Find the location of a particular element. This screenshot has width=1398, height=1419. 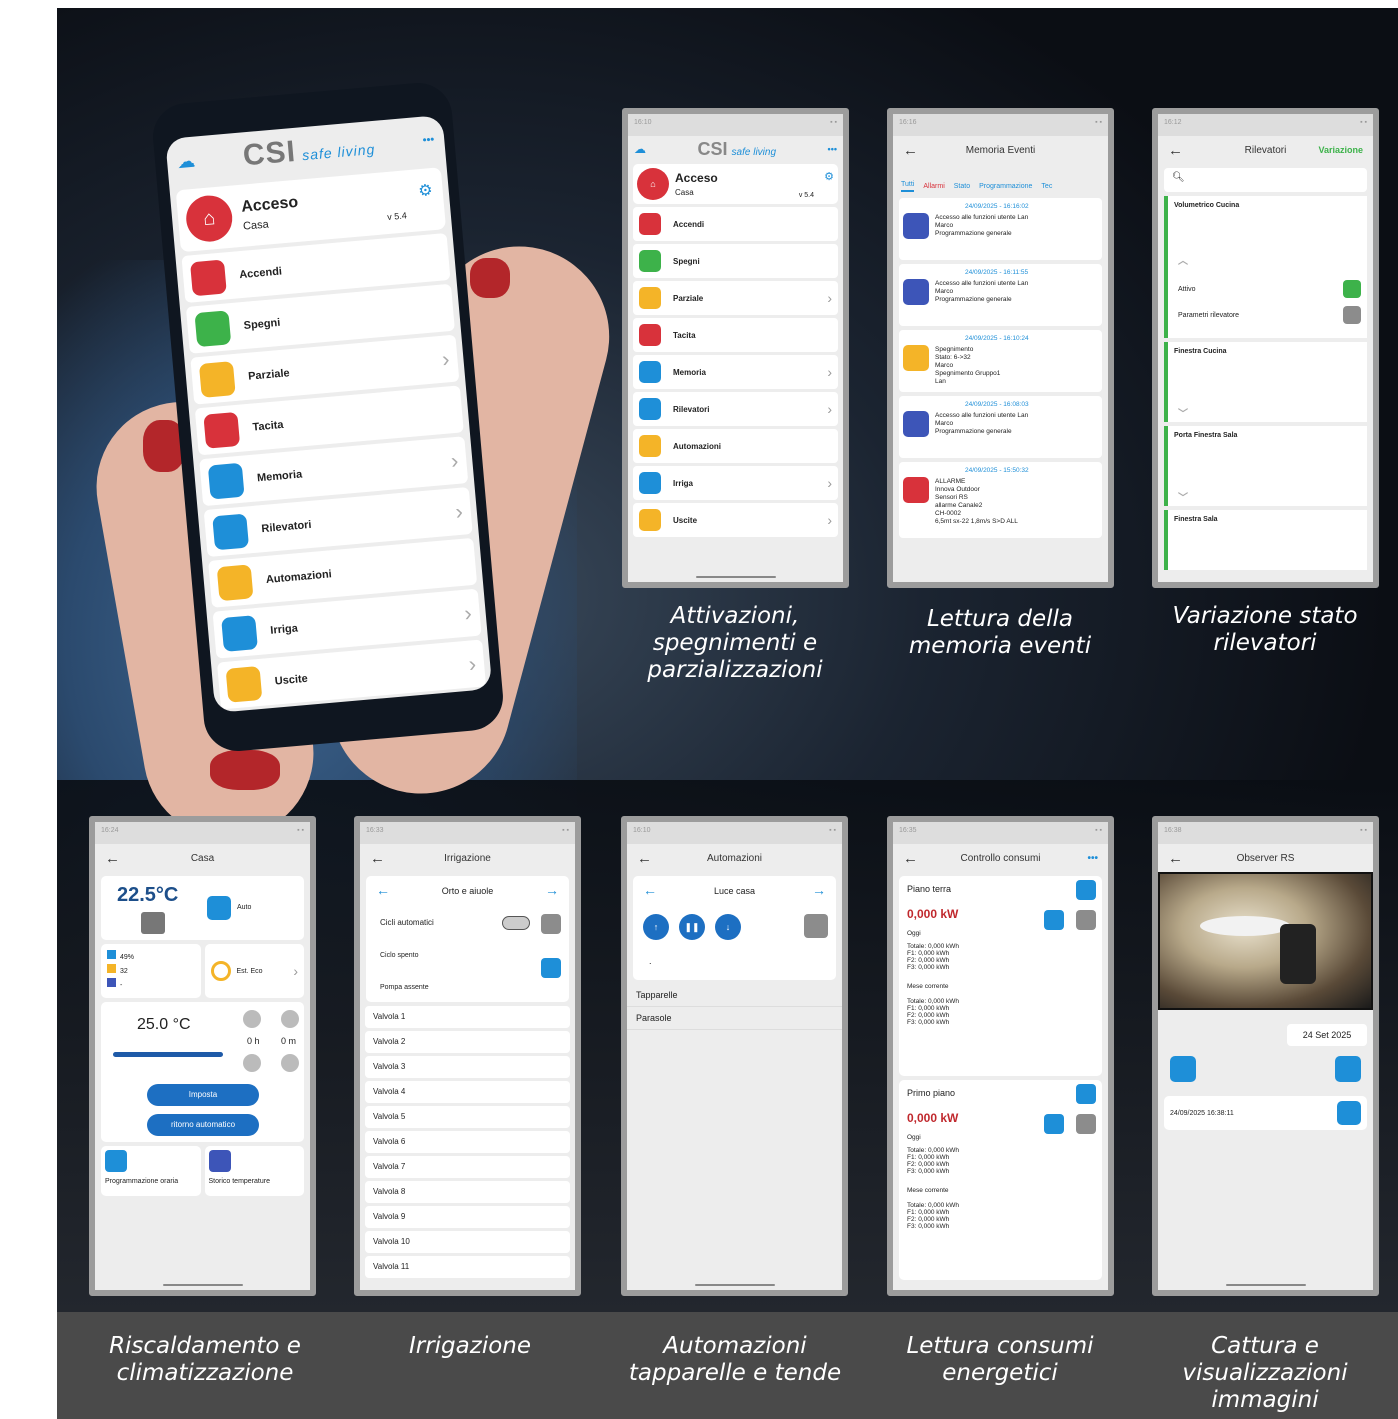

valve-item: Valvola 7 is located at coordinates (467, 1167).